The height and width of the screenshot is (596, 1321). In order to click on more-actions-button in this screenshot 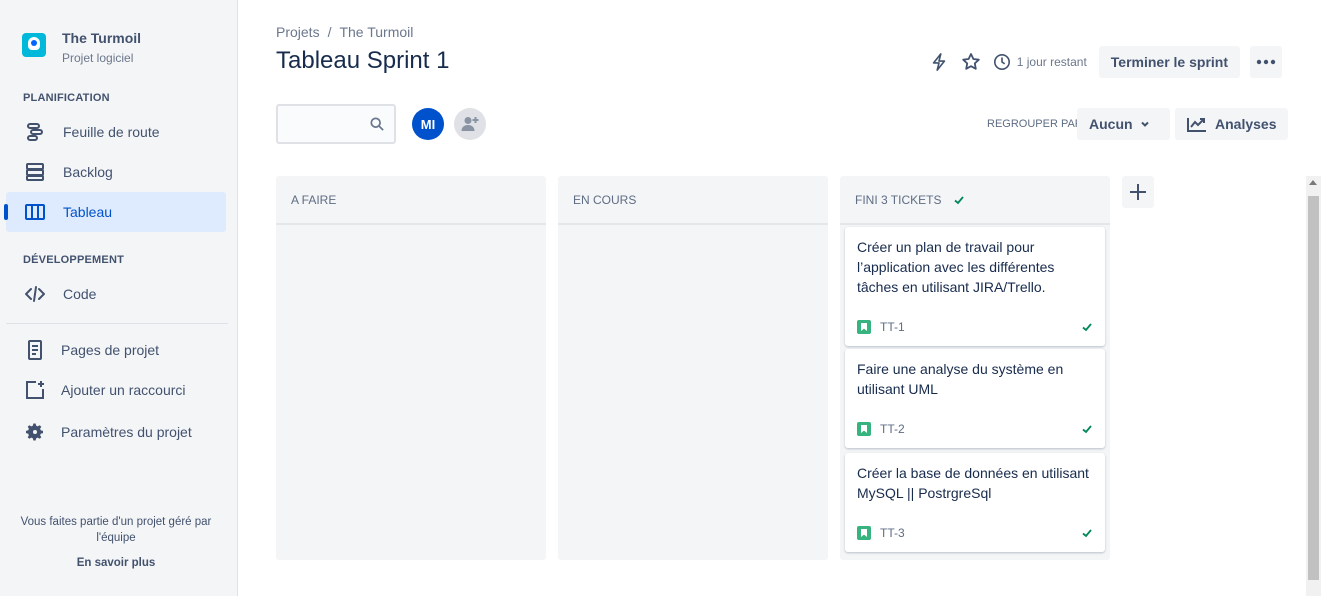, I will do `click(1266, 62)`.